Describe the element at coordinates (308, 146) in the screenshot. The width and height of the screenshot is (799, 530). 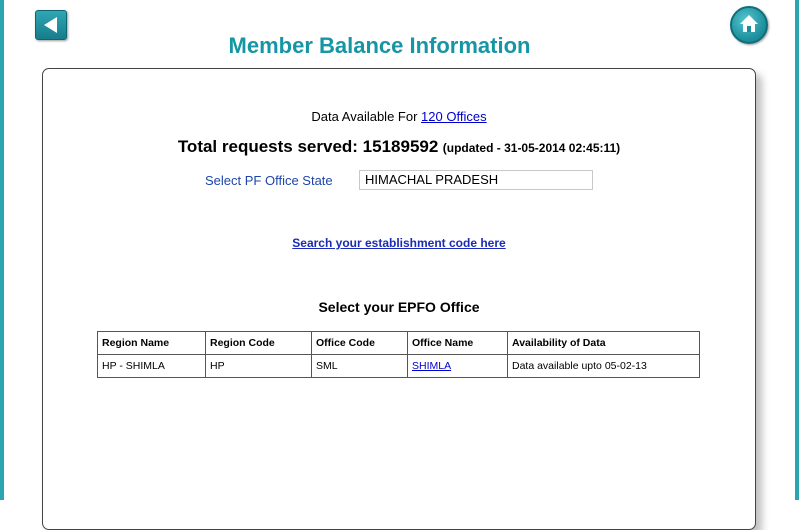
I see `total-requests-text: Total requests served: 15189592` at that location.